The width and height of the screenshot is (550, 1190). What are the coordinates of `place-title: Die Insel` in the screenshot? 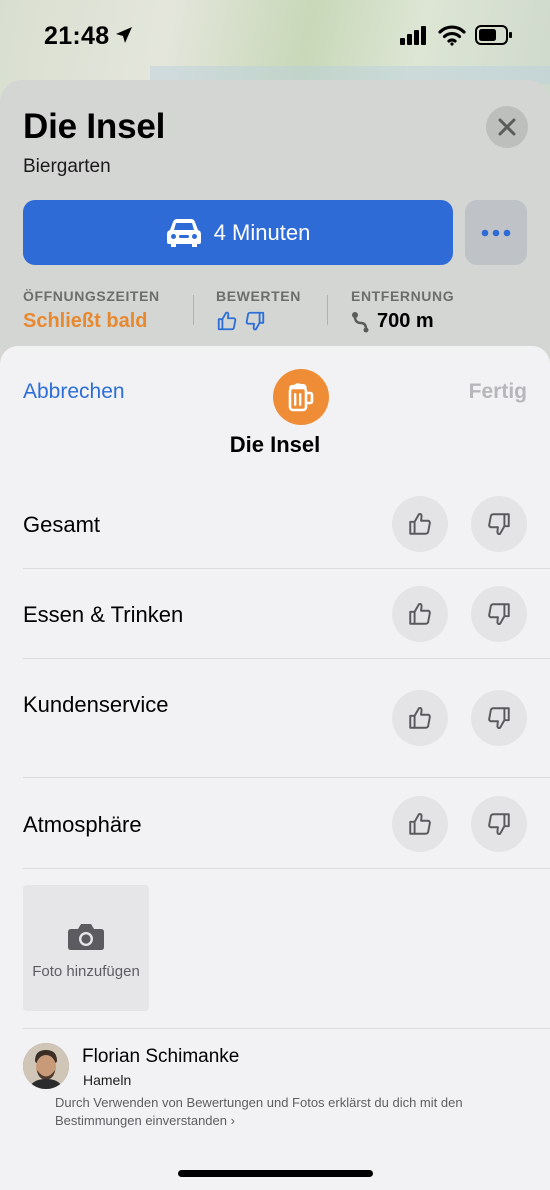 It's located at (94, 126).